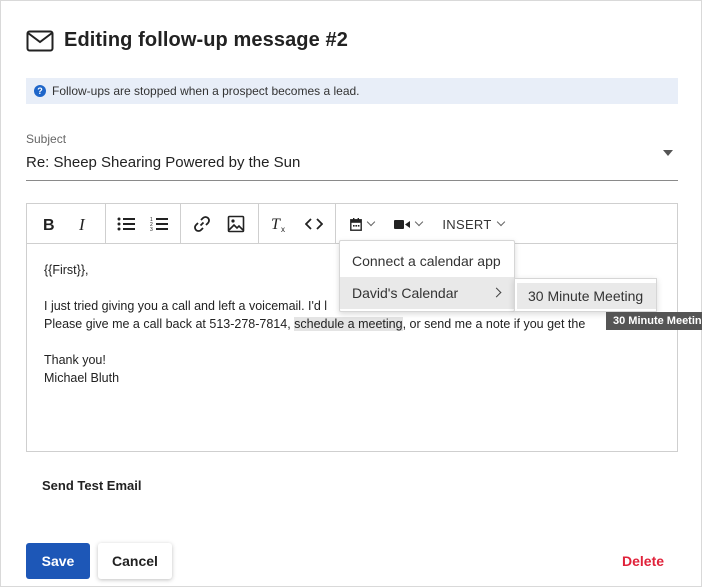  What do you see at coordinates (75, 360) in the screenshot?
I see `body-line: Thank you!` at bounding box center [75, 360].